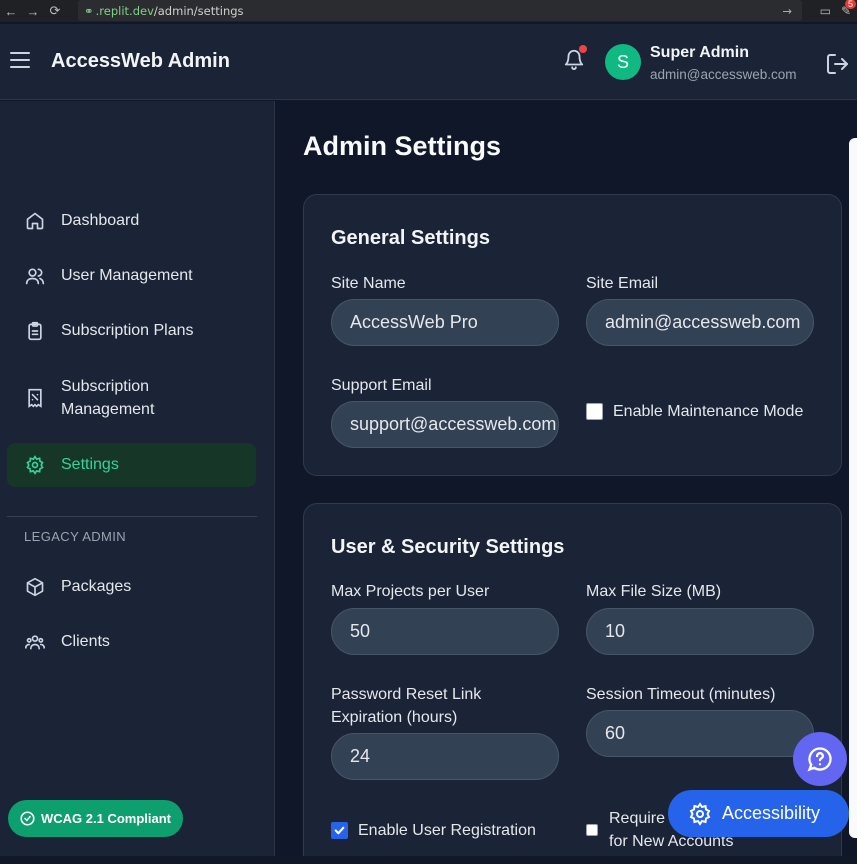  What do you see at coordinates (394, 717) in the screenshot?
I see `password-reset-label-line2: Expiration (hours)` at bounding box center [394, 717].